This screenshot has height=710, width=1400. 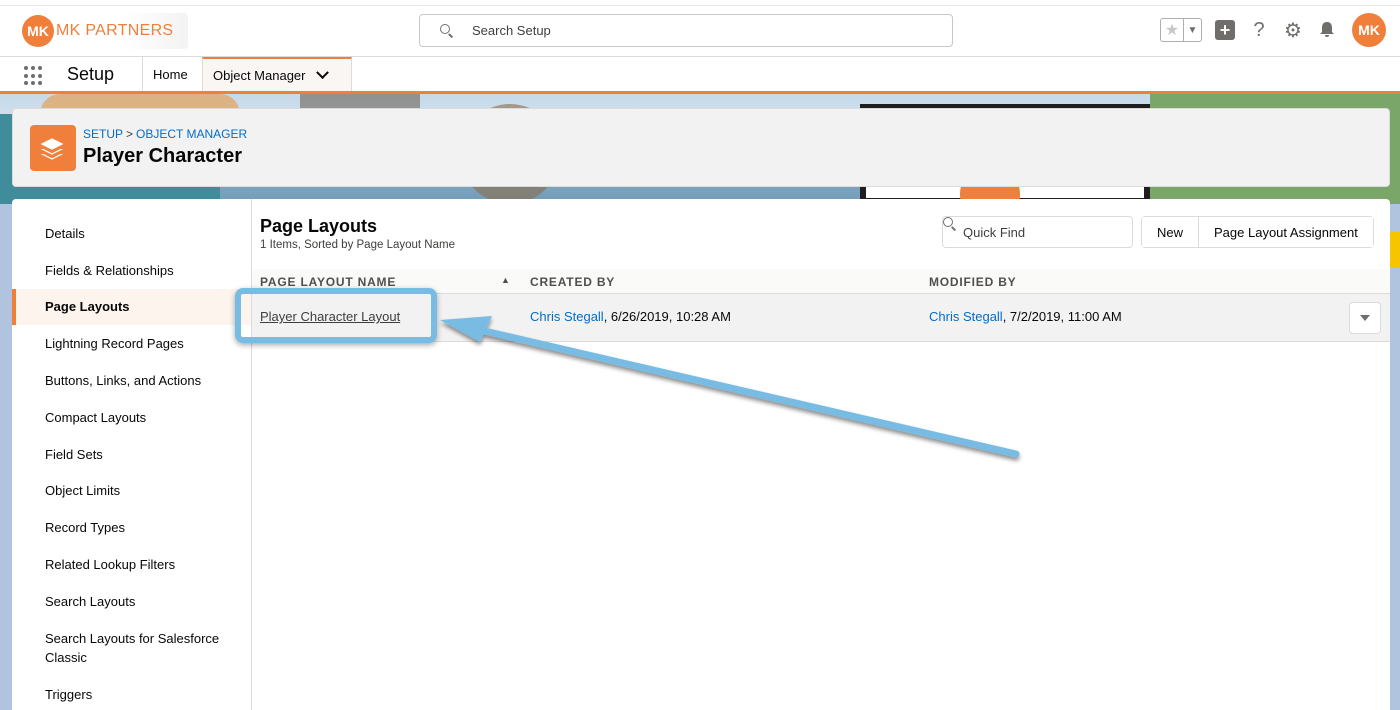 I want to click on tab-home-label: Home, so click(x=170, y=74).